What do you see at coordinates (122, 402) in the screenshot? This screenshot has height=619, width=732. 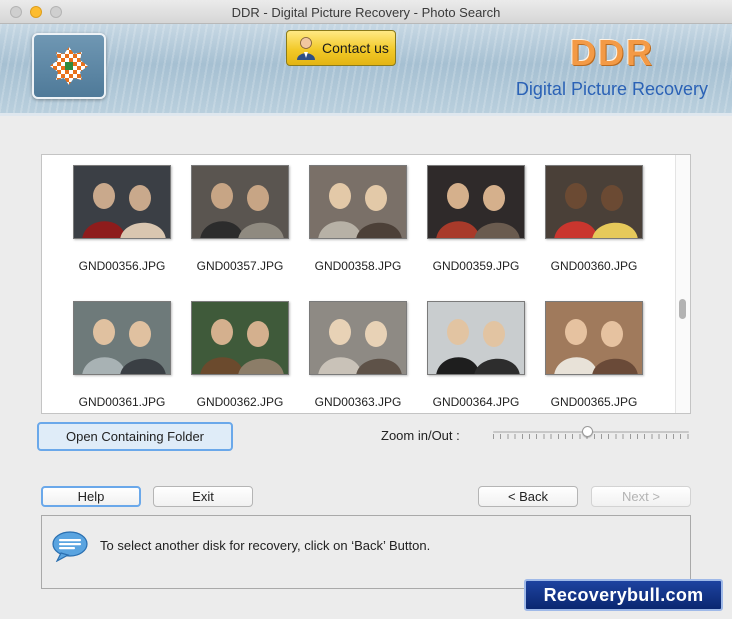 I see `photo-filename: GND00361.JPG` at bounding box center [122, 402].